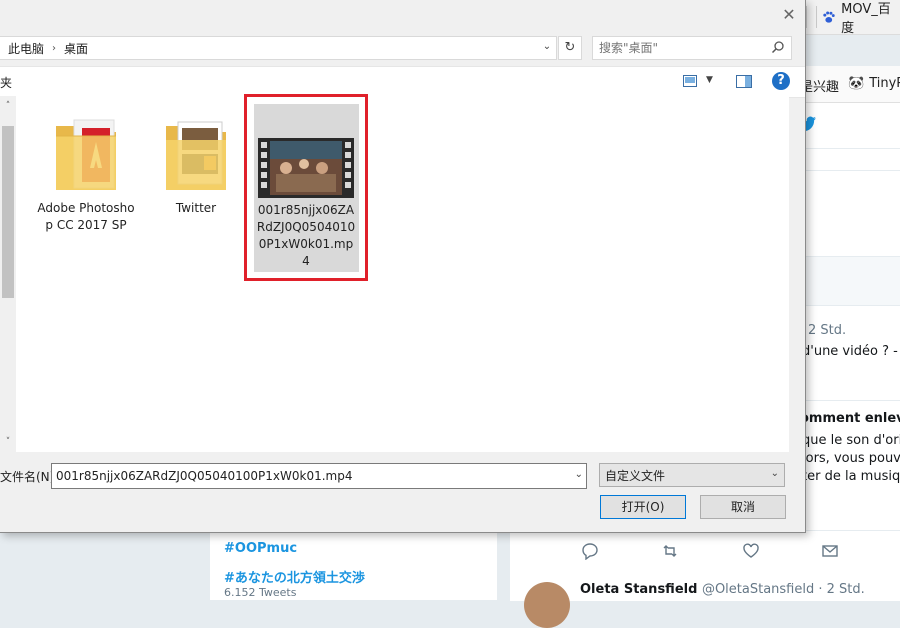  I want to click on scrollbar-thumb, so click(8, 212).